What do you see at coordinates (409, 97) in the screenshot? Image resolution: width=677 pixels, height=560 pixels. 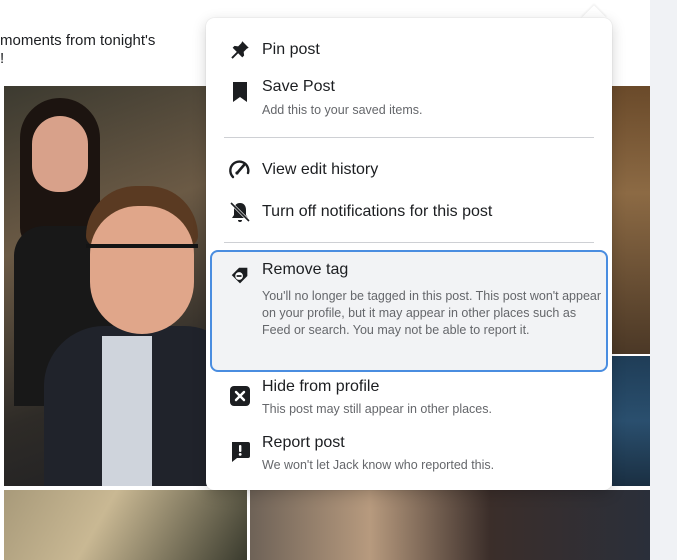 I see `menu-item-save-post: Save Post Add this to your saved items.` at bounding box center [409, 97].